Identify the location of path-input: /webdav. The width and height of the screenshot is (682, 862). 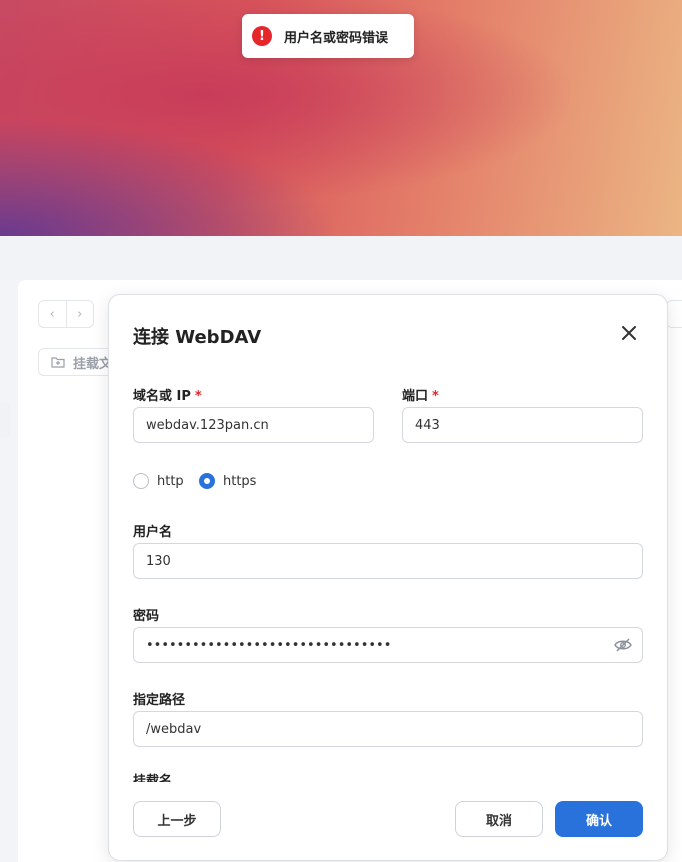
(388, 729).